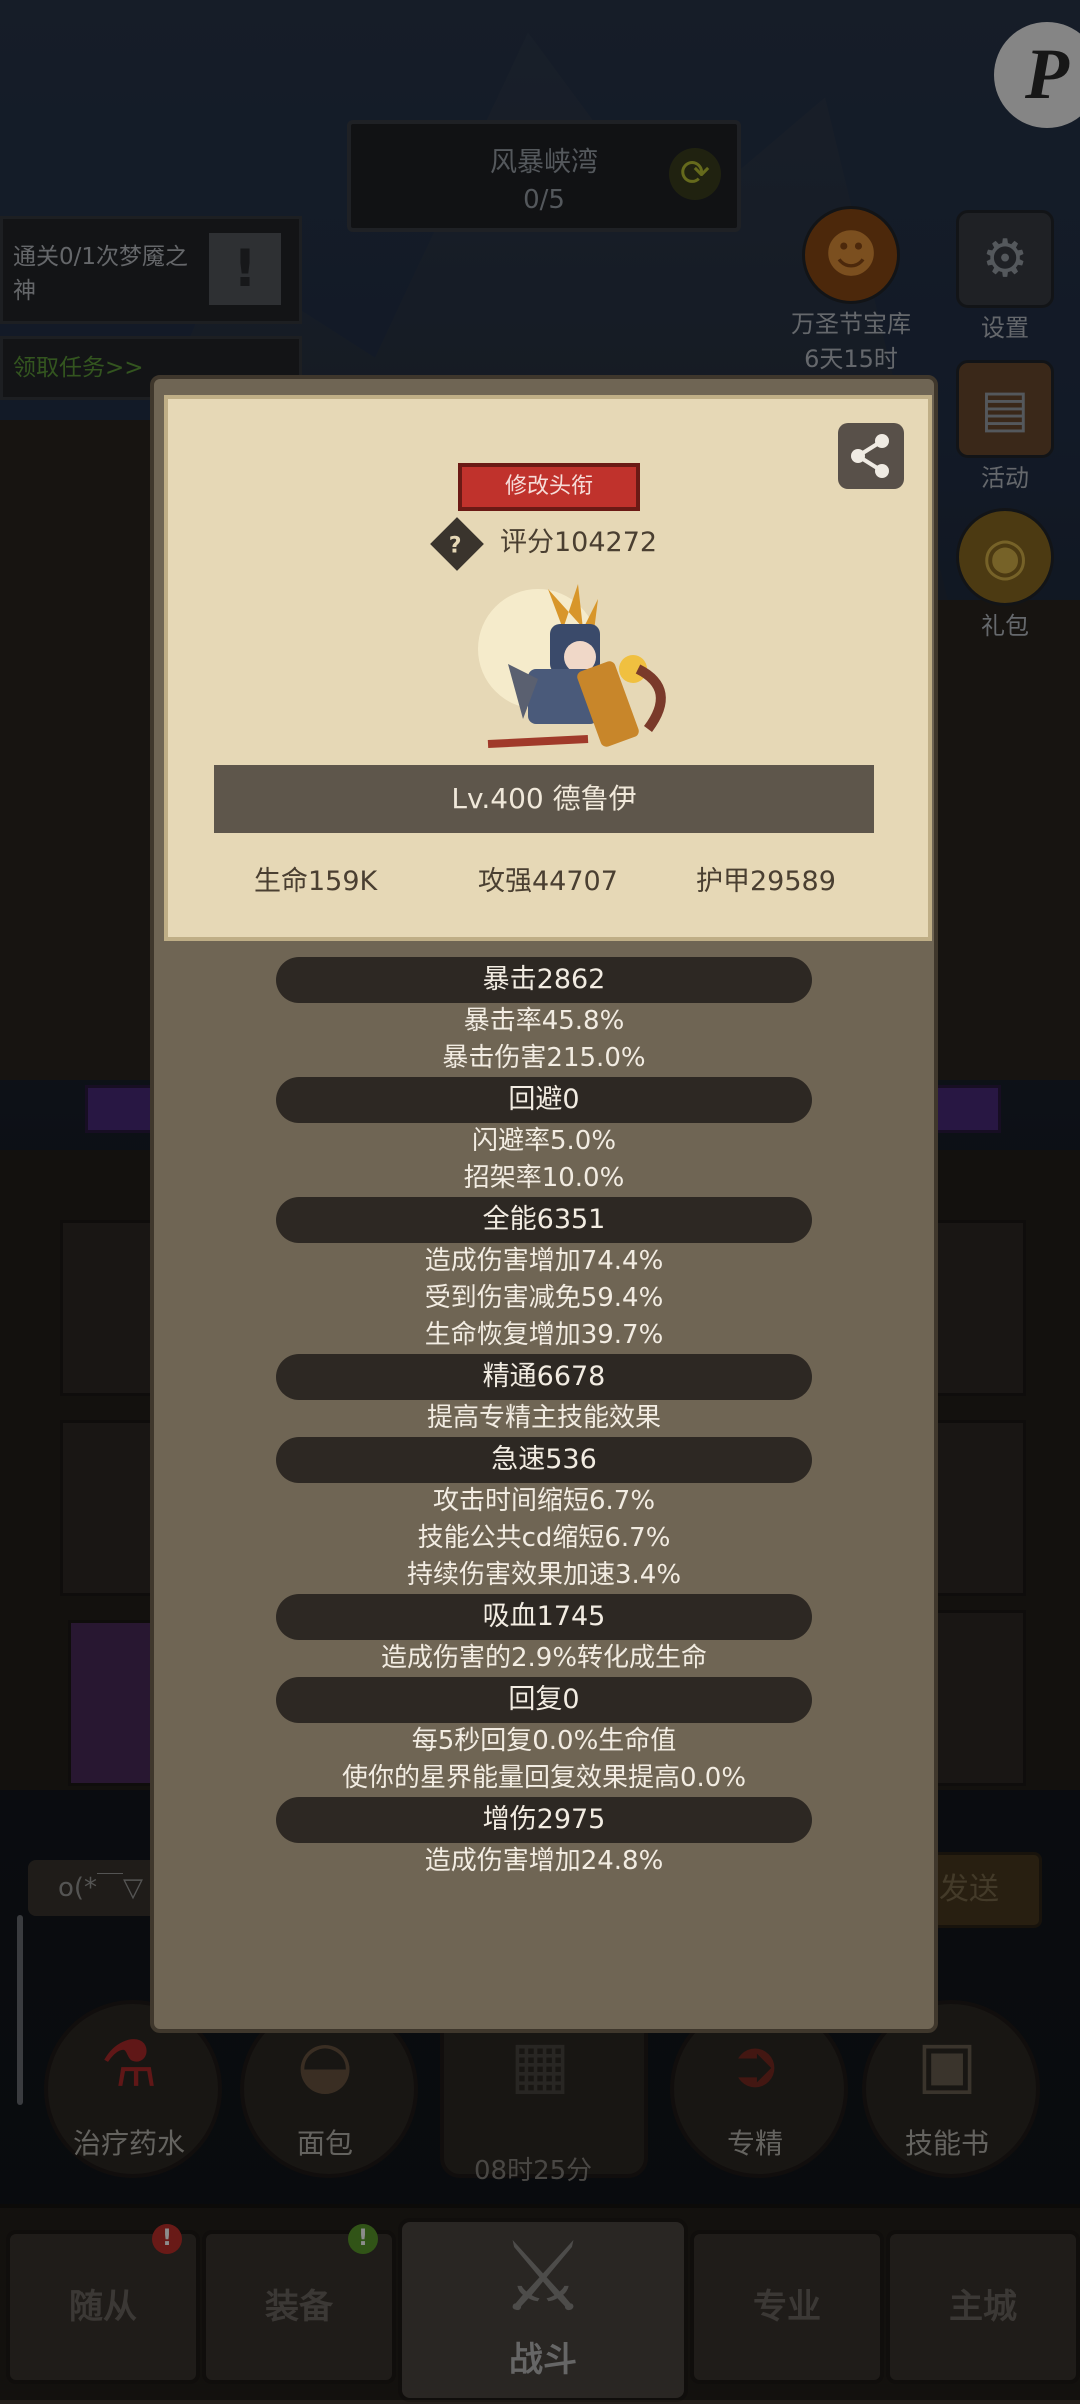 This screenshot has width=1080, height=2404. I want to click on stat-detail: 使你的星界能量回复效果提高0.0%, so click(544, 1778).